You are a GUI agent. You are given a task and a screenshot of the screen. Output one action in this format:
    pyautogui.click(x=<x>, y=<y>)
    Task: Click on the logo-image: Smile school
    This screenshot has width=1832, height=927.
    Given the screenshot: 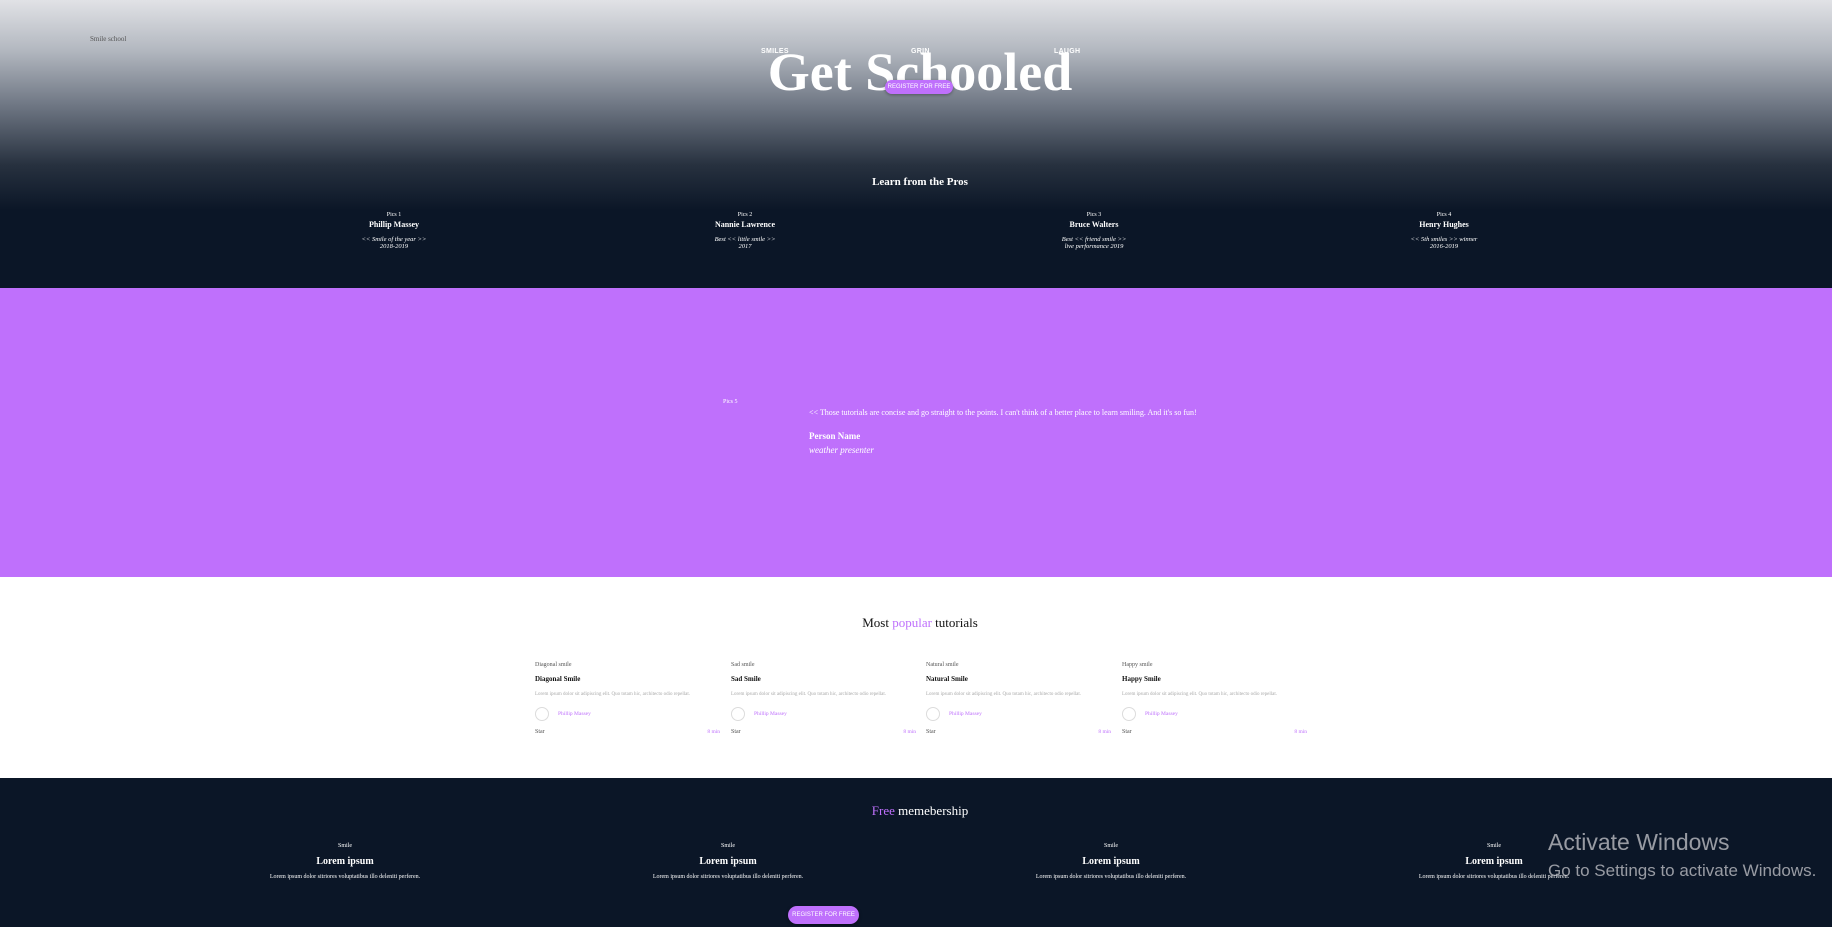 What is the action you would take?
    pyautogui.click(x=108, y=39)
    